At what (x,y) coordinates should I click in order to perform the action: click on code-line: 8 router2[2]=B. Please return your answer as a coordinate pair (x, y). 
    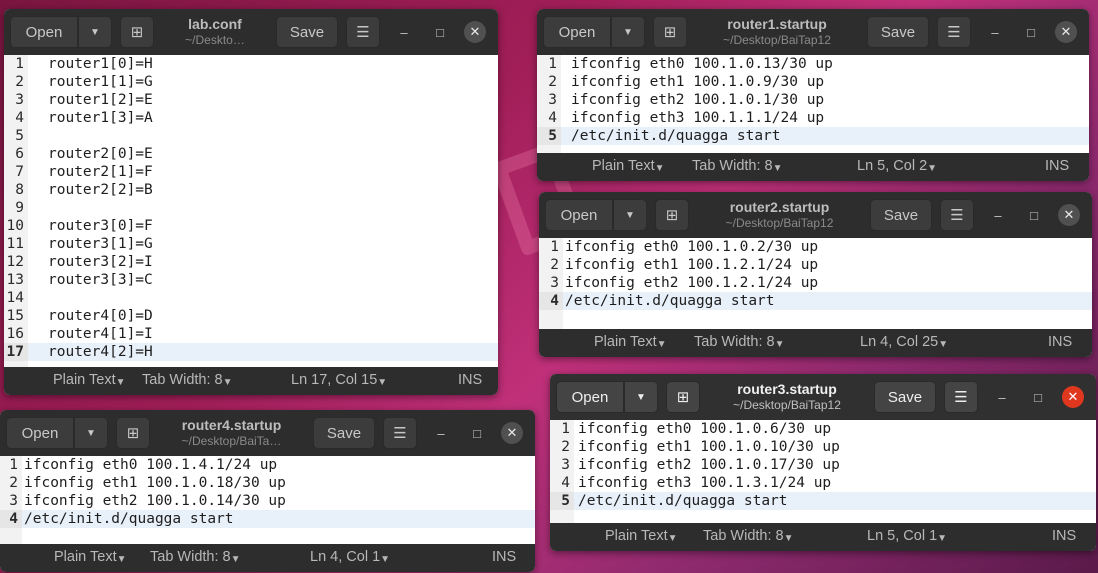
    Looking at the image, I should click on (251, 190).